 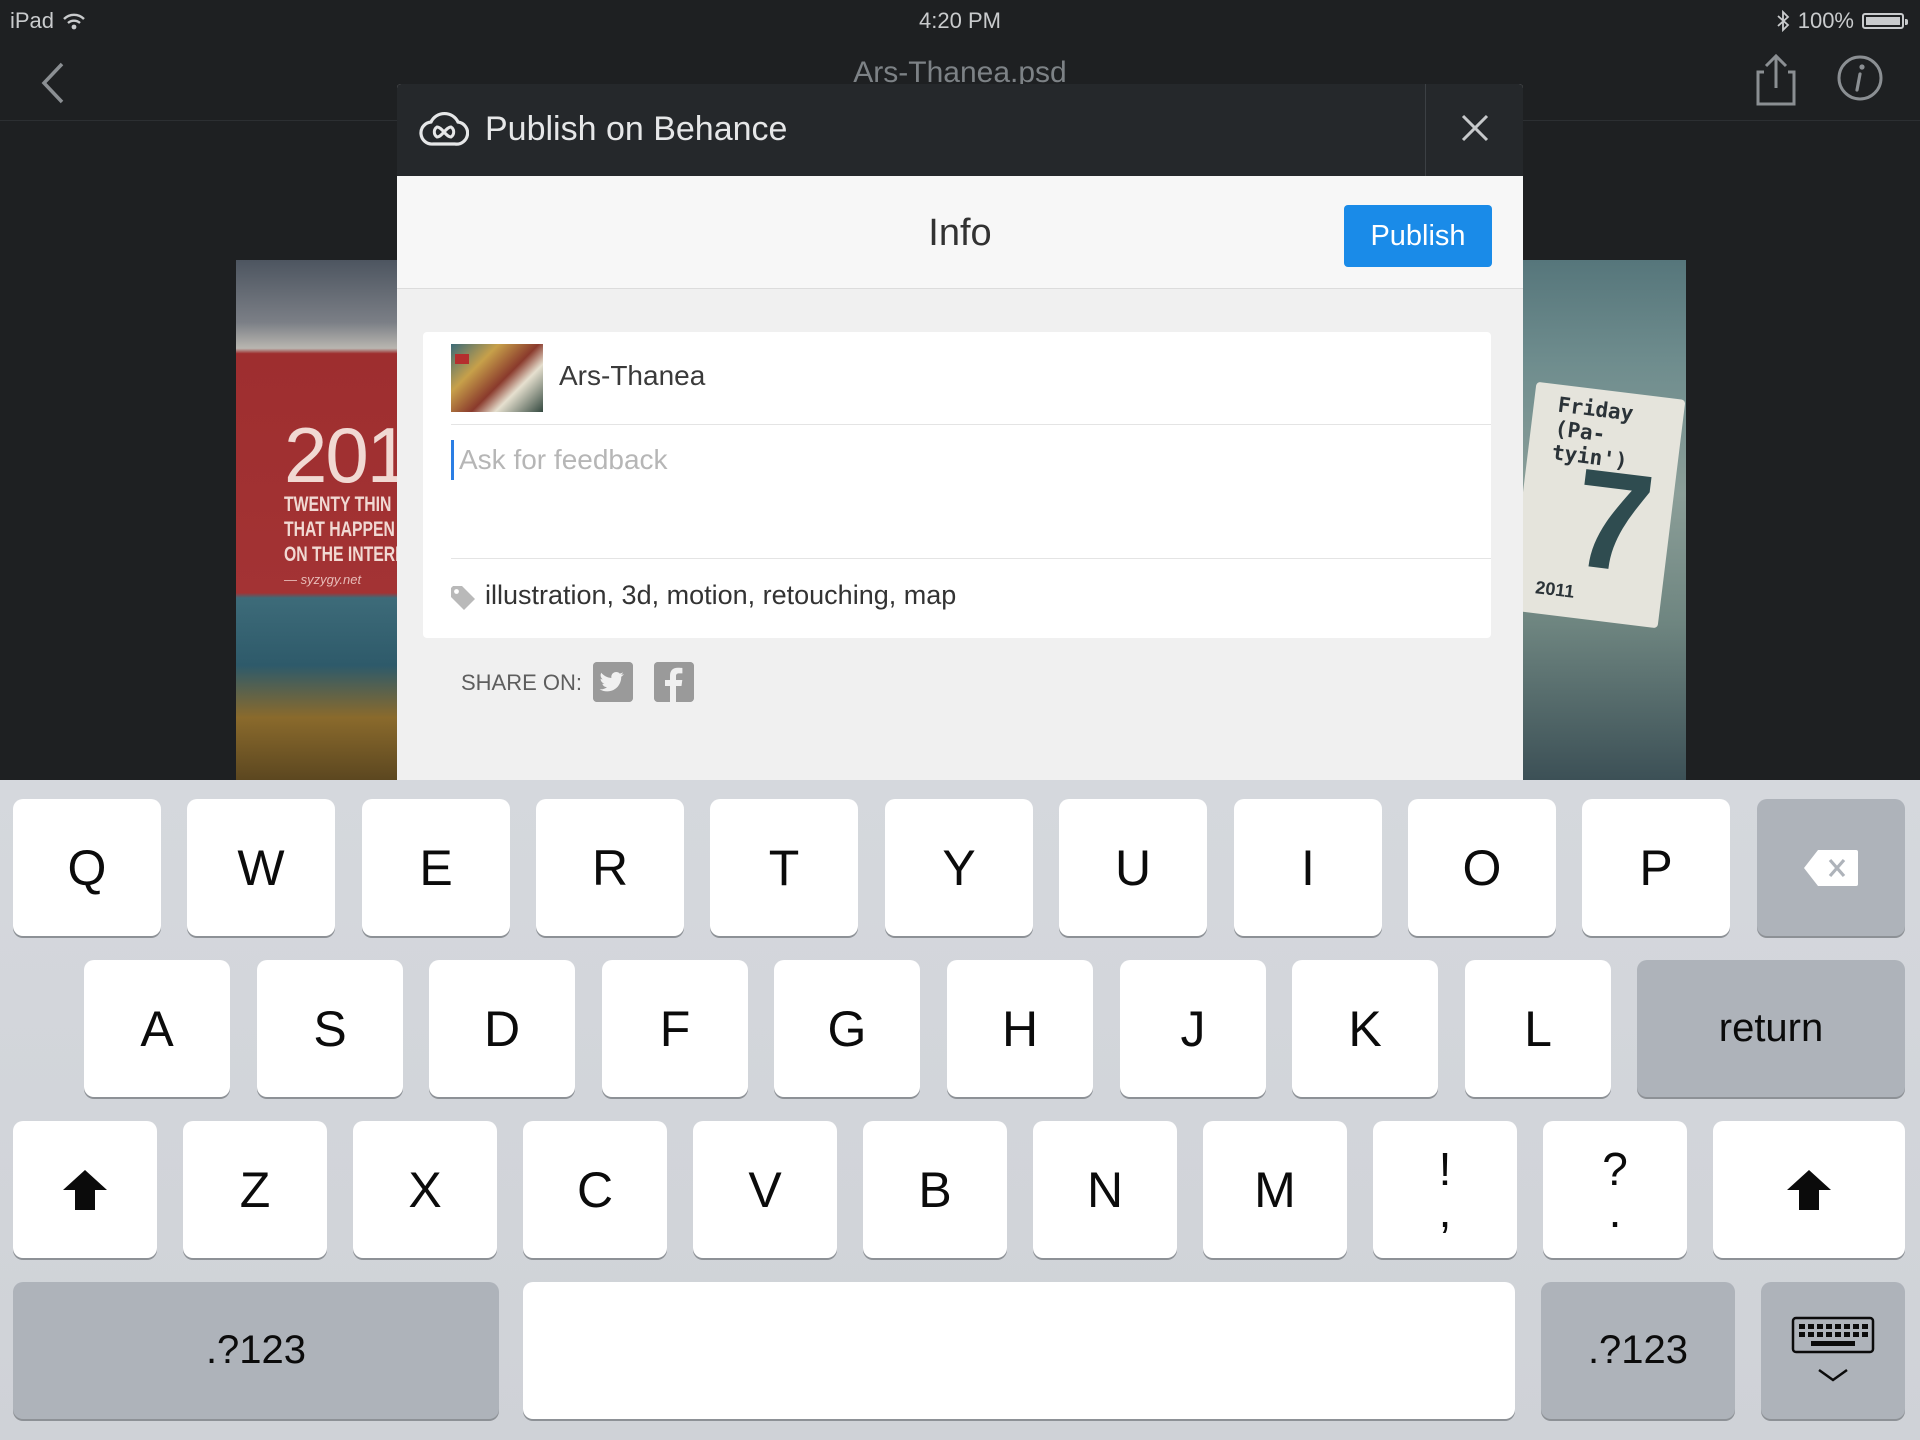 I want to click on key-w: W, so click(x=261, y=867).